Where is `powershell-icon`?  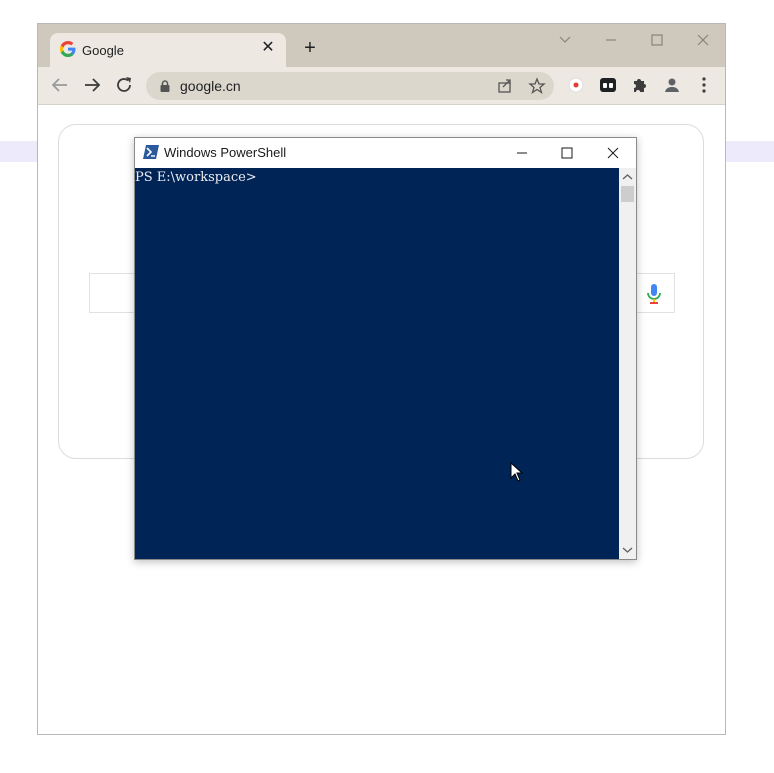 powershell-icon is located at coordinates (151, 152).